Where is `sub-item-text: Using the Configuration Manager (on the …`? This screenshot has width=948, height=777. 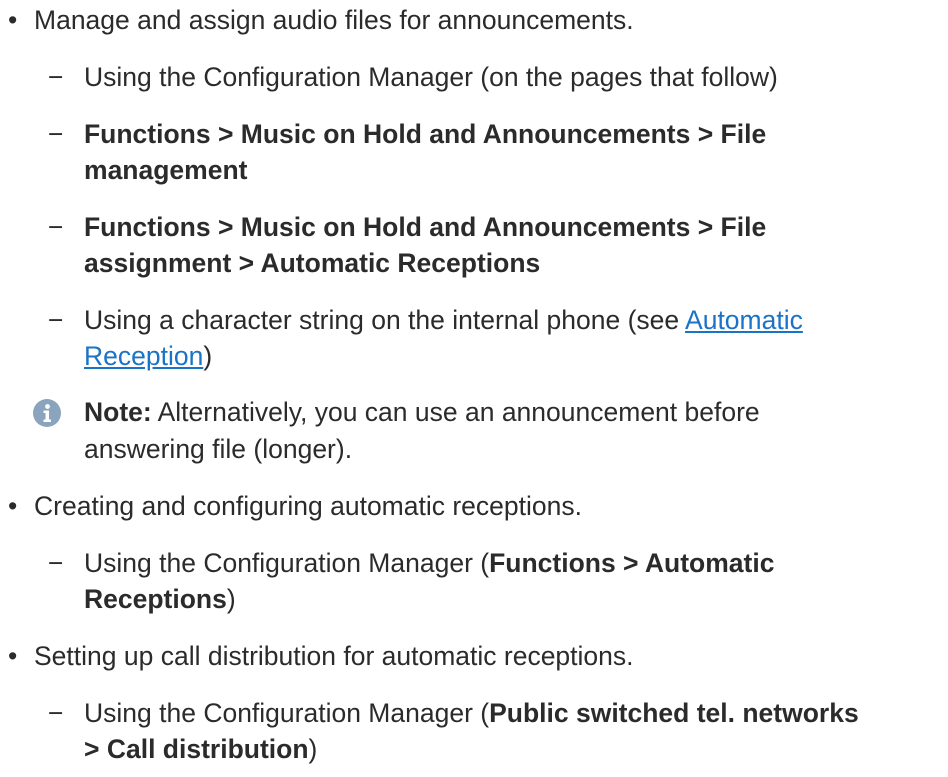 sub-item-text: Using the Configuration Manager (on the … is located at coordinates (431, 77).